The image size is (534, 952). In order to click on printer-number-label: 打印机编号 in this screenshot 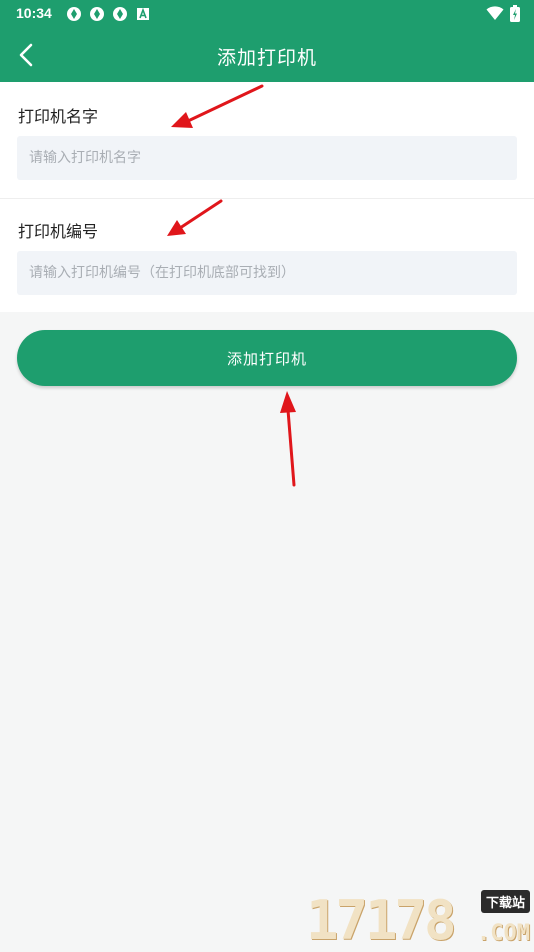, I will do `click(58, 231)`.